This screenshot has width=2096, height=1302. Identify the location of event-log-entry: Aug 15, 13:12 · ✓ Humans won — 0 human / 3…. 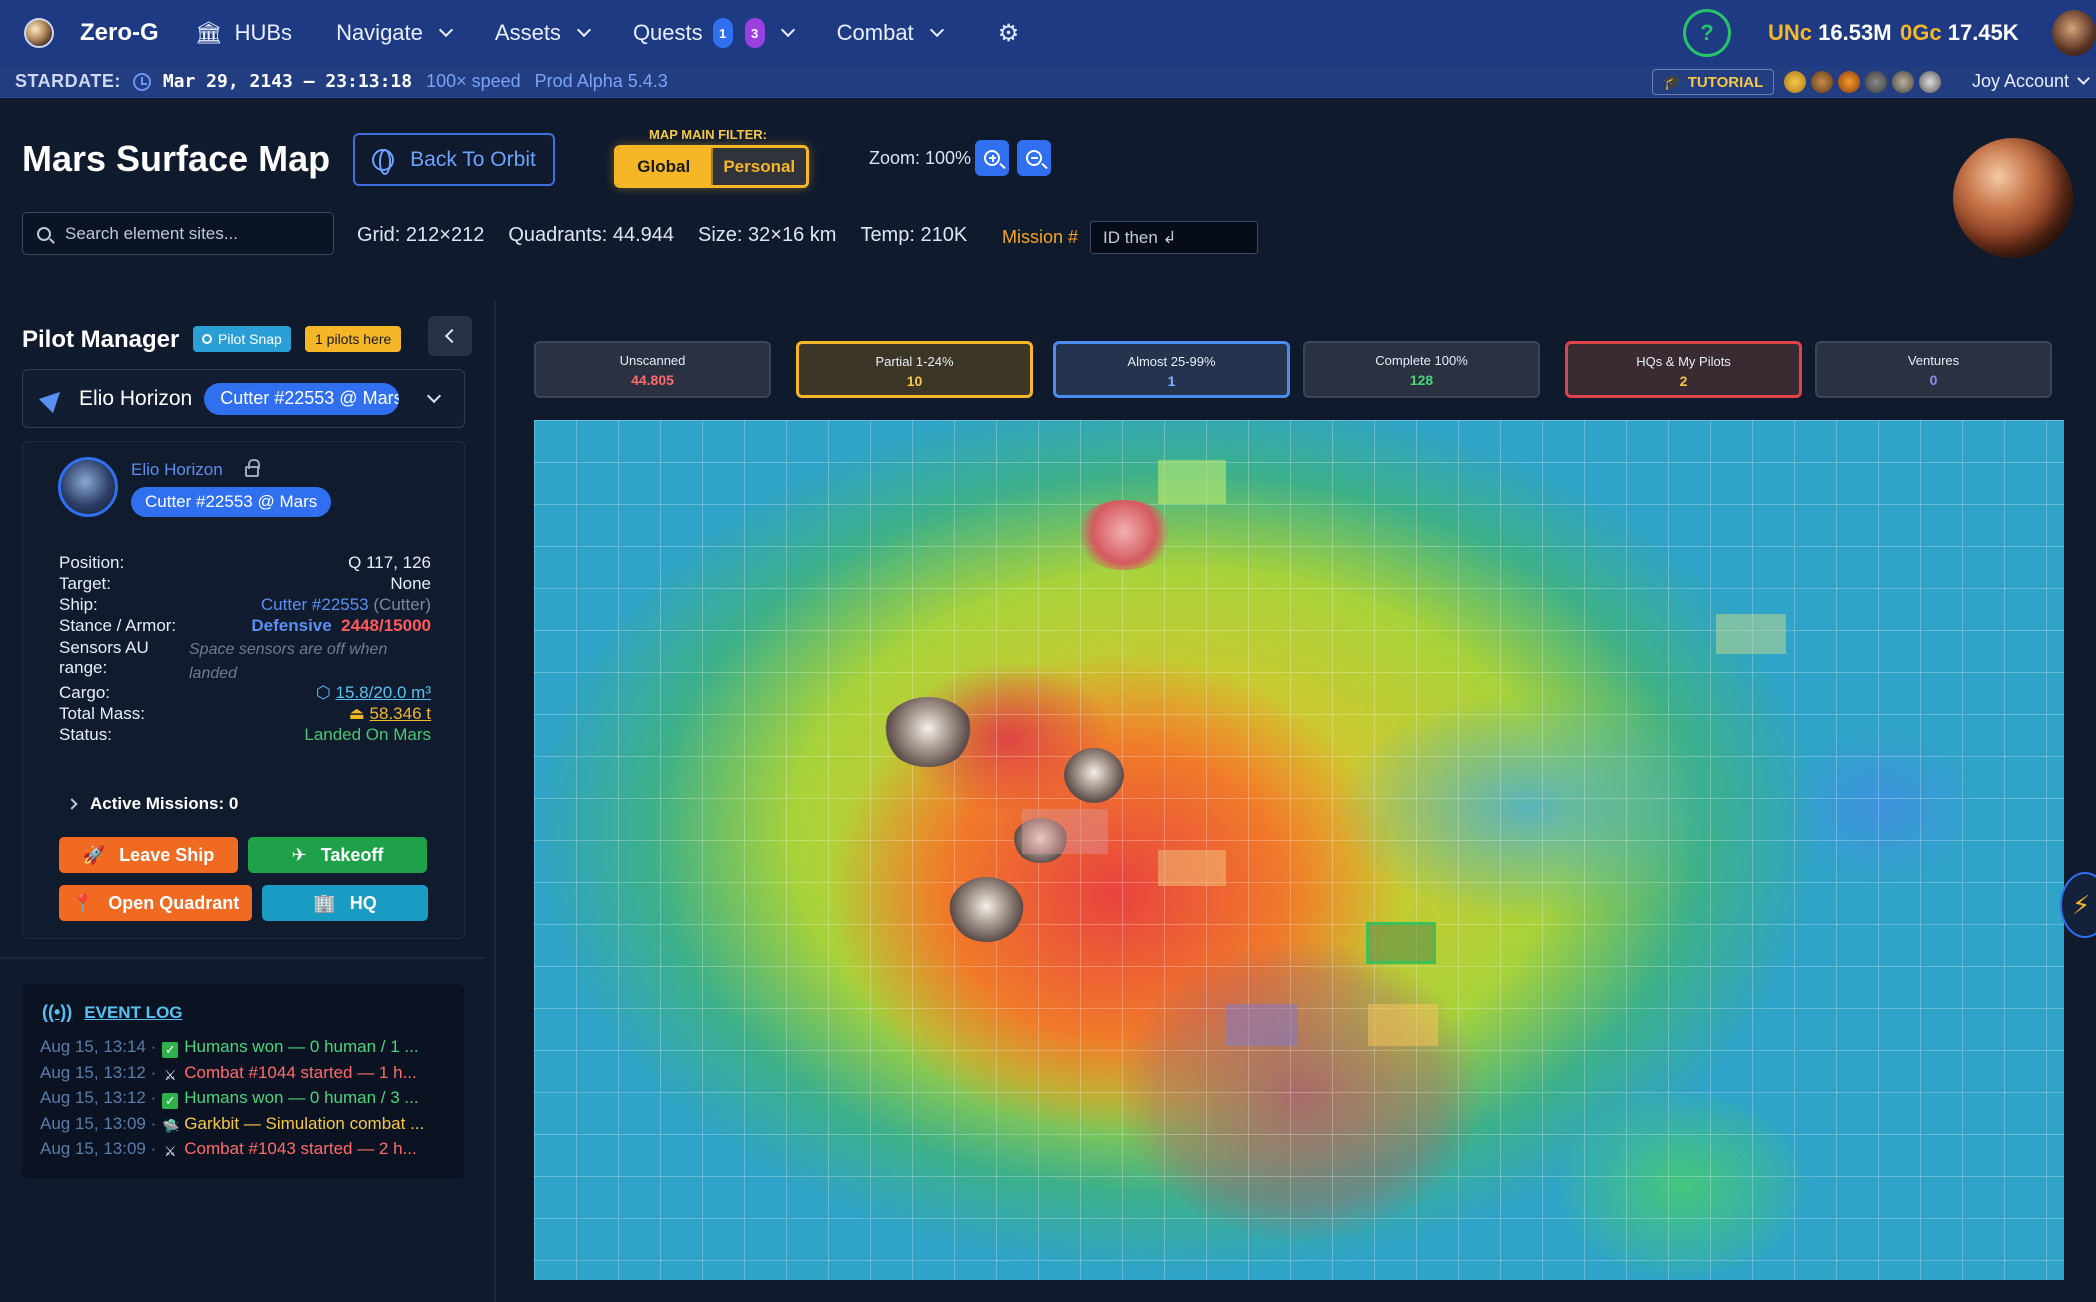
(250, 1098).